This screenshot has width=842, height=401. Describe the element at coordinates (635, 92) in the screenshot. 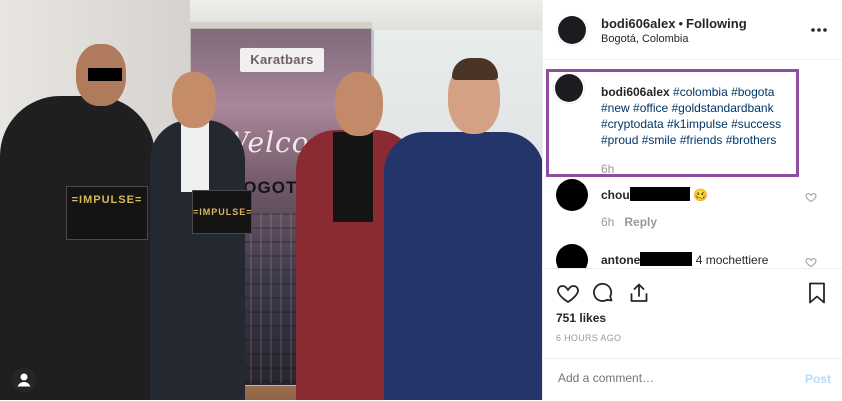

I see `caption-username: bodi606alex` at that location.